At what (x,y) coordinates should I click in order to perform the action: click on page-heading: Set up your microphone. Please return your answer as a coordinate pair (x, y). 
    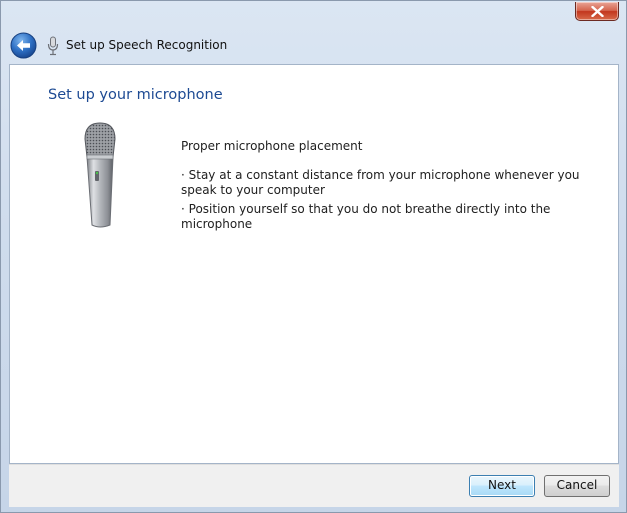
    Looking at the image, I should click on (135, 95).